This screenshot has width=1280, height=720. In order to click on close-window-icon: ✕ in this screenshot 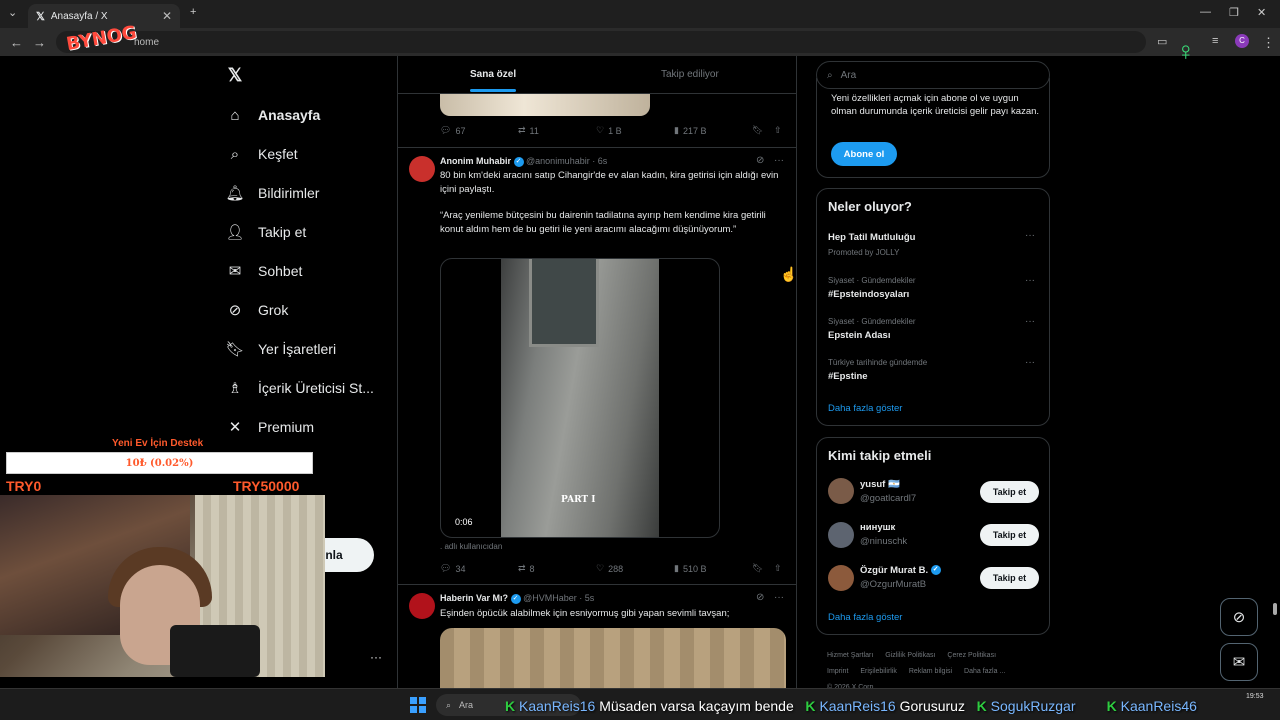, I will do `click(1261, 12)`.